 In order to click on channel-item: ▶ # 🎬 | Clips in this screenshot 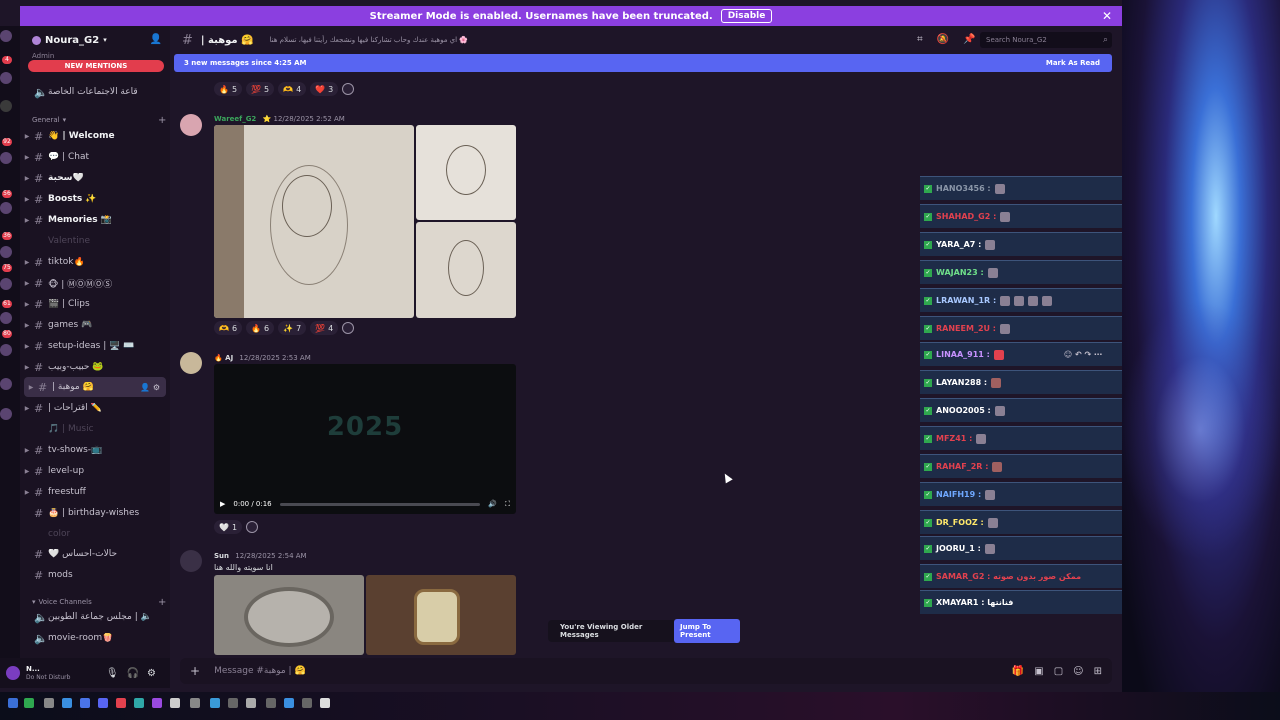, I will do `click(95, 304)`.